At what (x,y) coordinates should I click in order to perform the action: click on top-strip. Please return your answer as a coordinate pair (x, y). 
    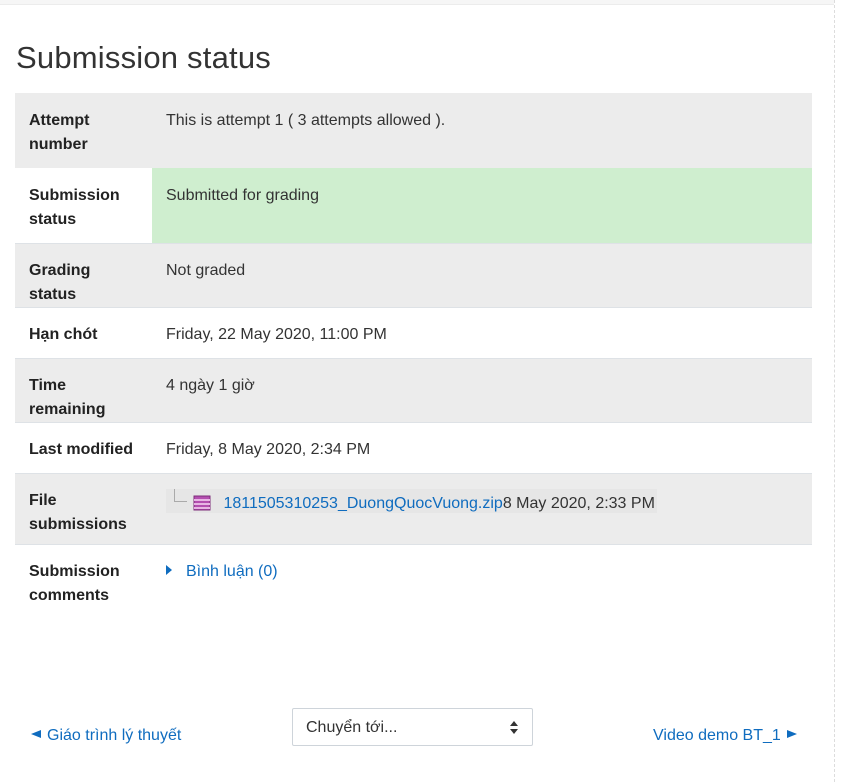
    Looking at the image, I should click on (417, 2).